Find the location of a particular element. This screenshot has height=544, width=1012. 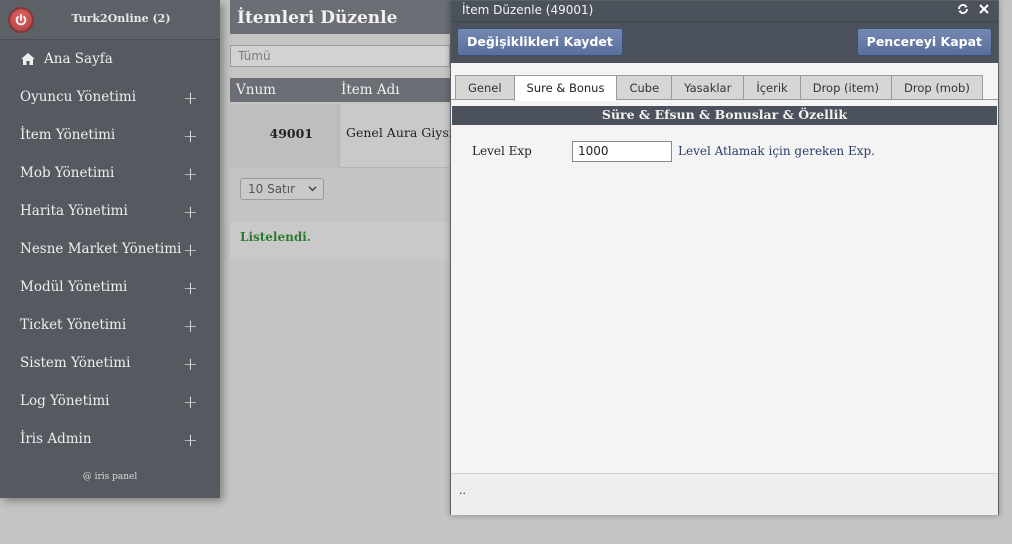

sidebar-item-label: Ana Sayfa is located at coordinates (78, 59).